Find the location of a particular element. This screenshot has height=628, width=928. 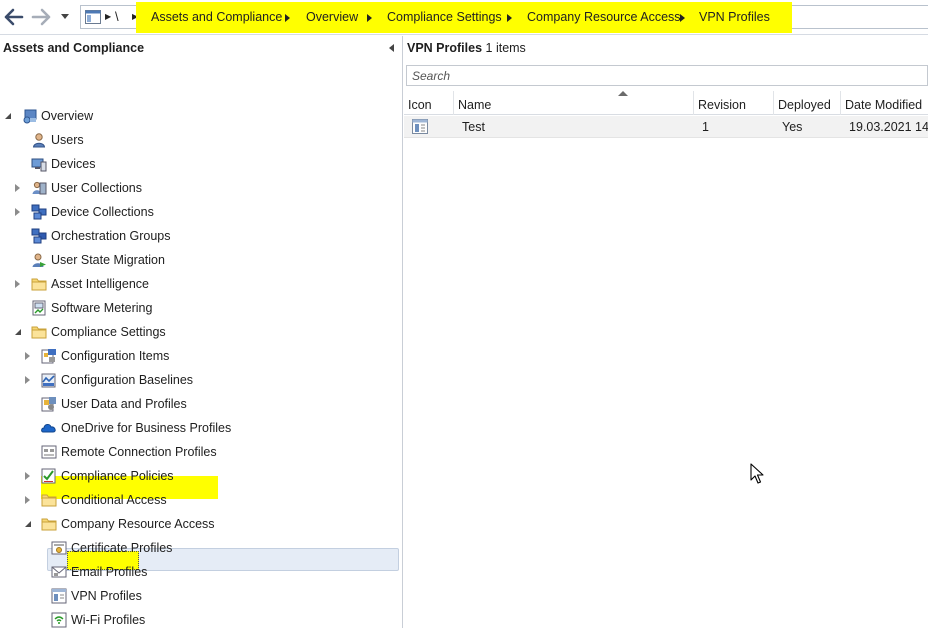

devices-icon is located at coordinates (39, 165).